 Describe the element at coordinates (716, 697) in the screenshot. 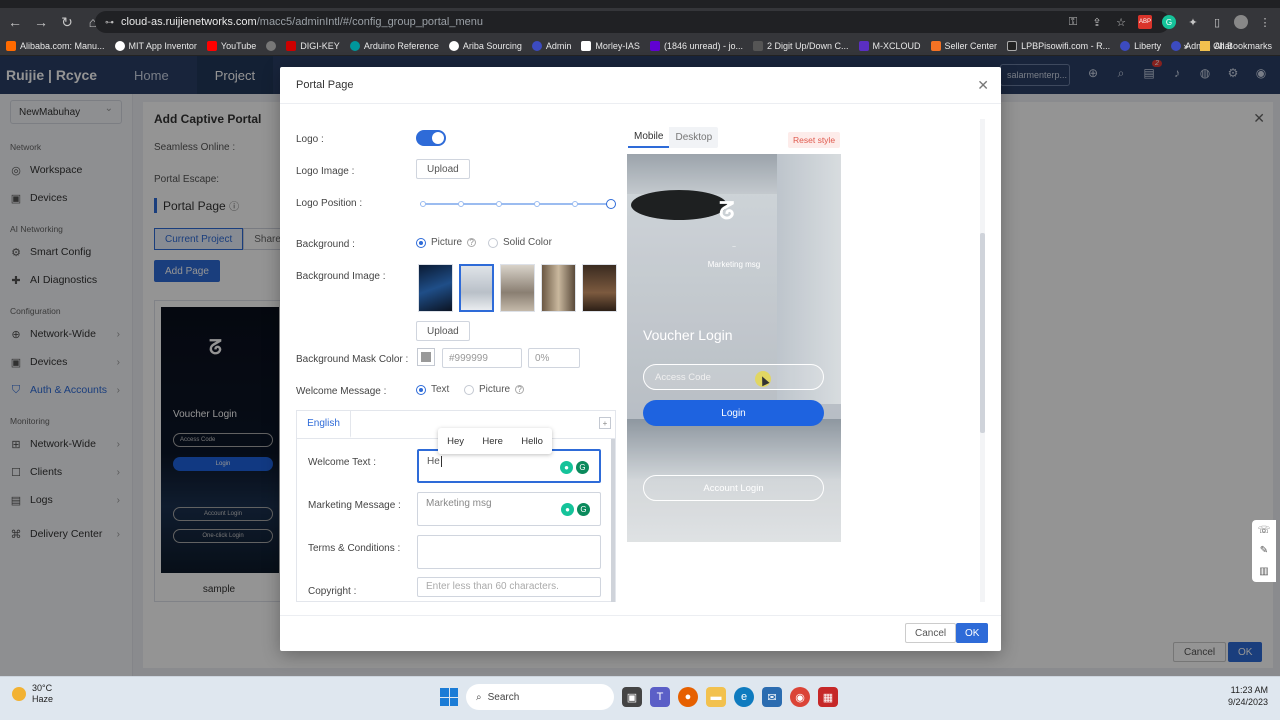

I see `file-explorer-icon: ▬` at that location.